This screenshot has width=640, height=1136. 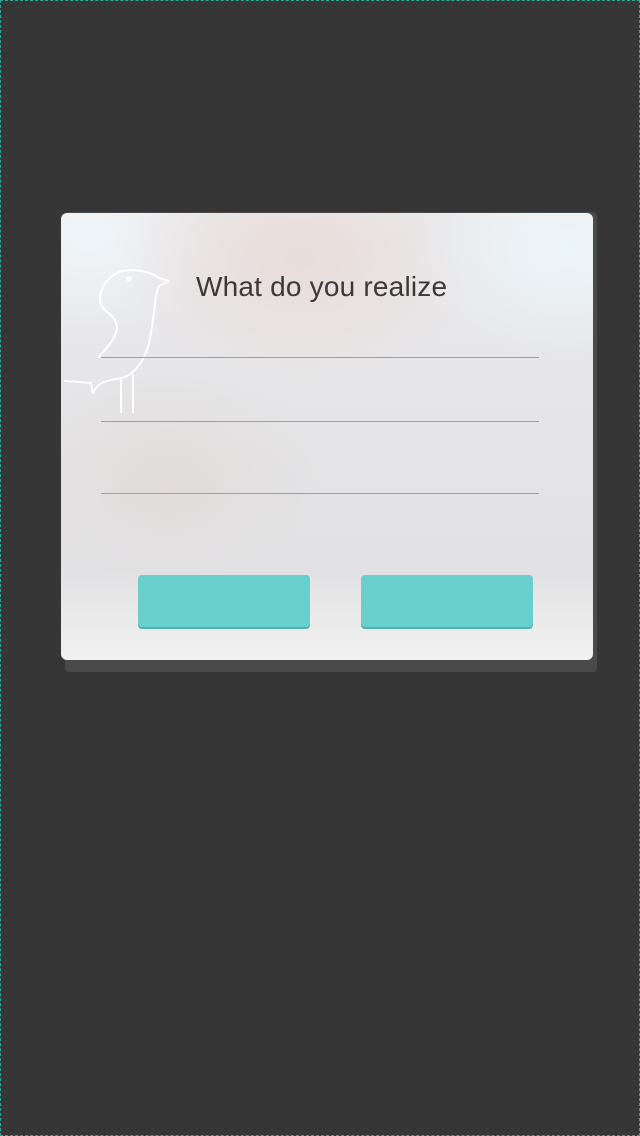 I want to click on right-action-button, so click(x=447, y=601).